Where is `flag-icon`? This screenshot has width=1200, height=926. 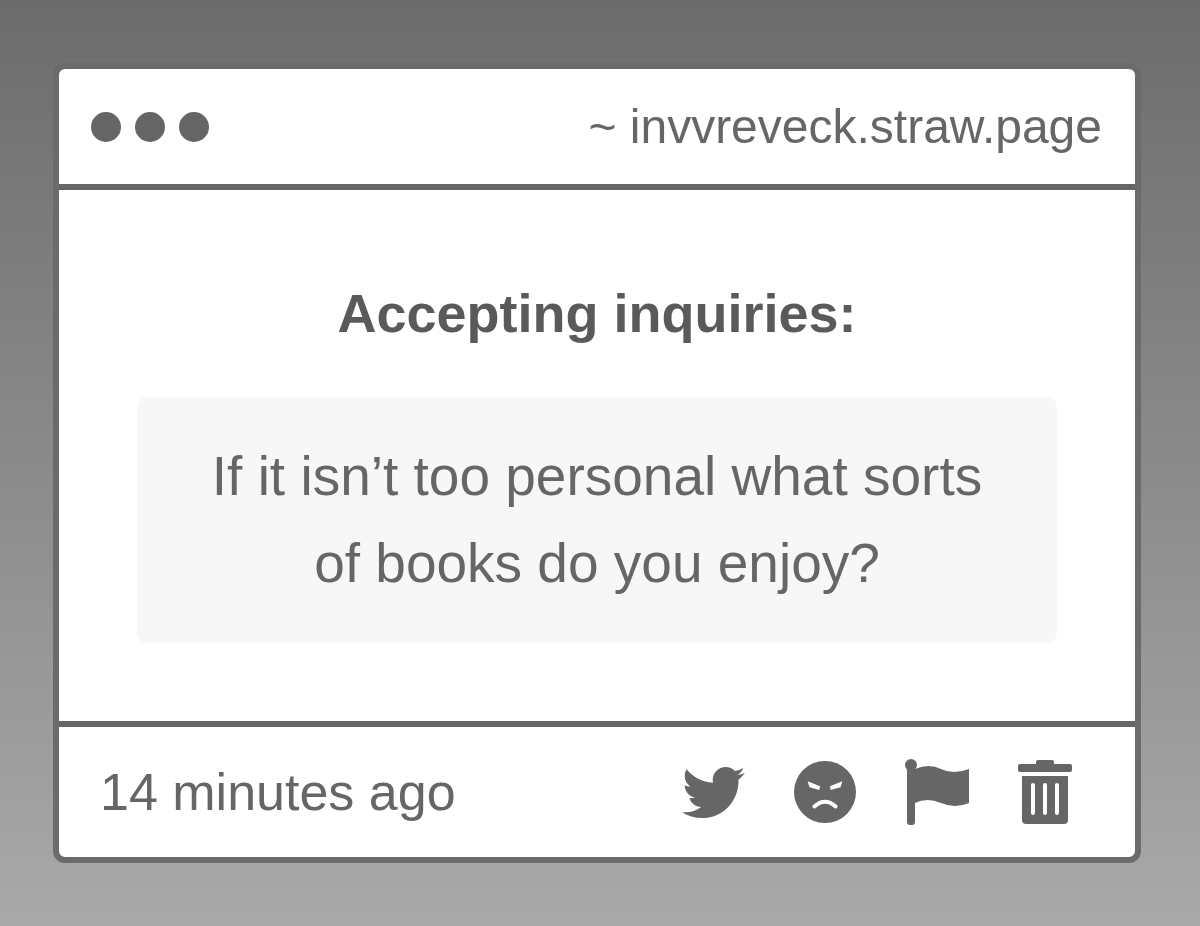
flag-icon is located at coordinates (937, 792).